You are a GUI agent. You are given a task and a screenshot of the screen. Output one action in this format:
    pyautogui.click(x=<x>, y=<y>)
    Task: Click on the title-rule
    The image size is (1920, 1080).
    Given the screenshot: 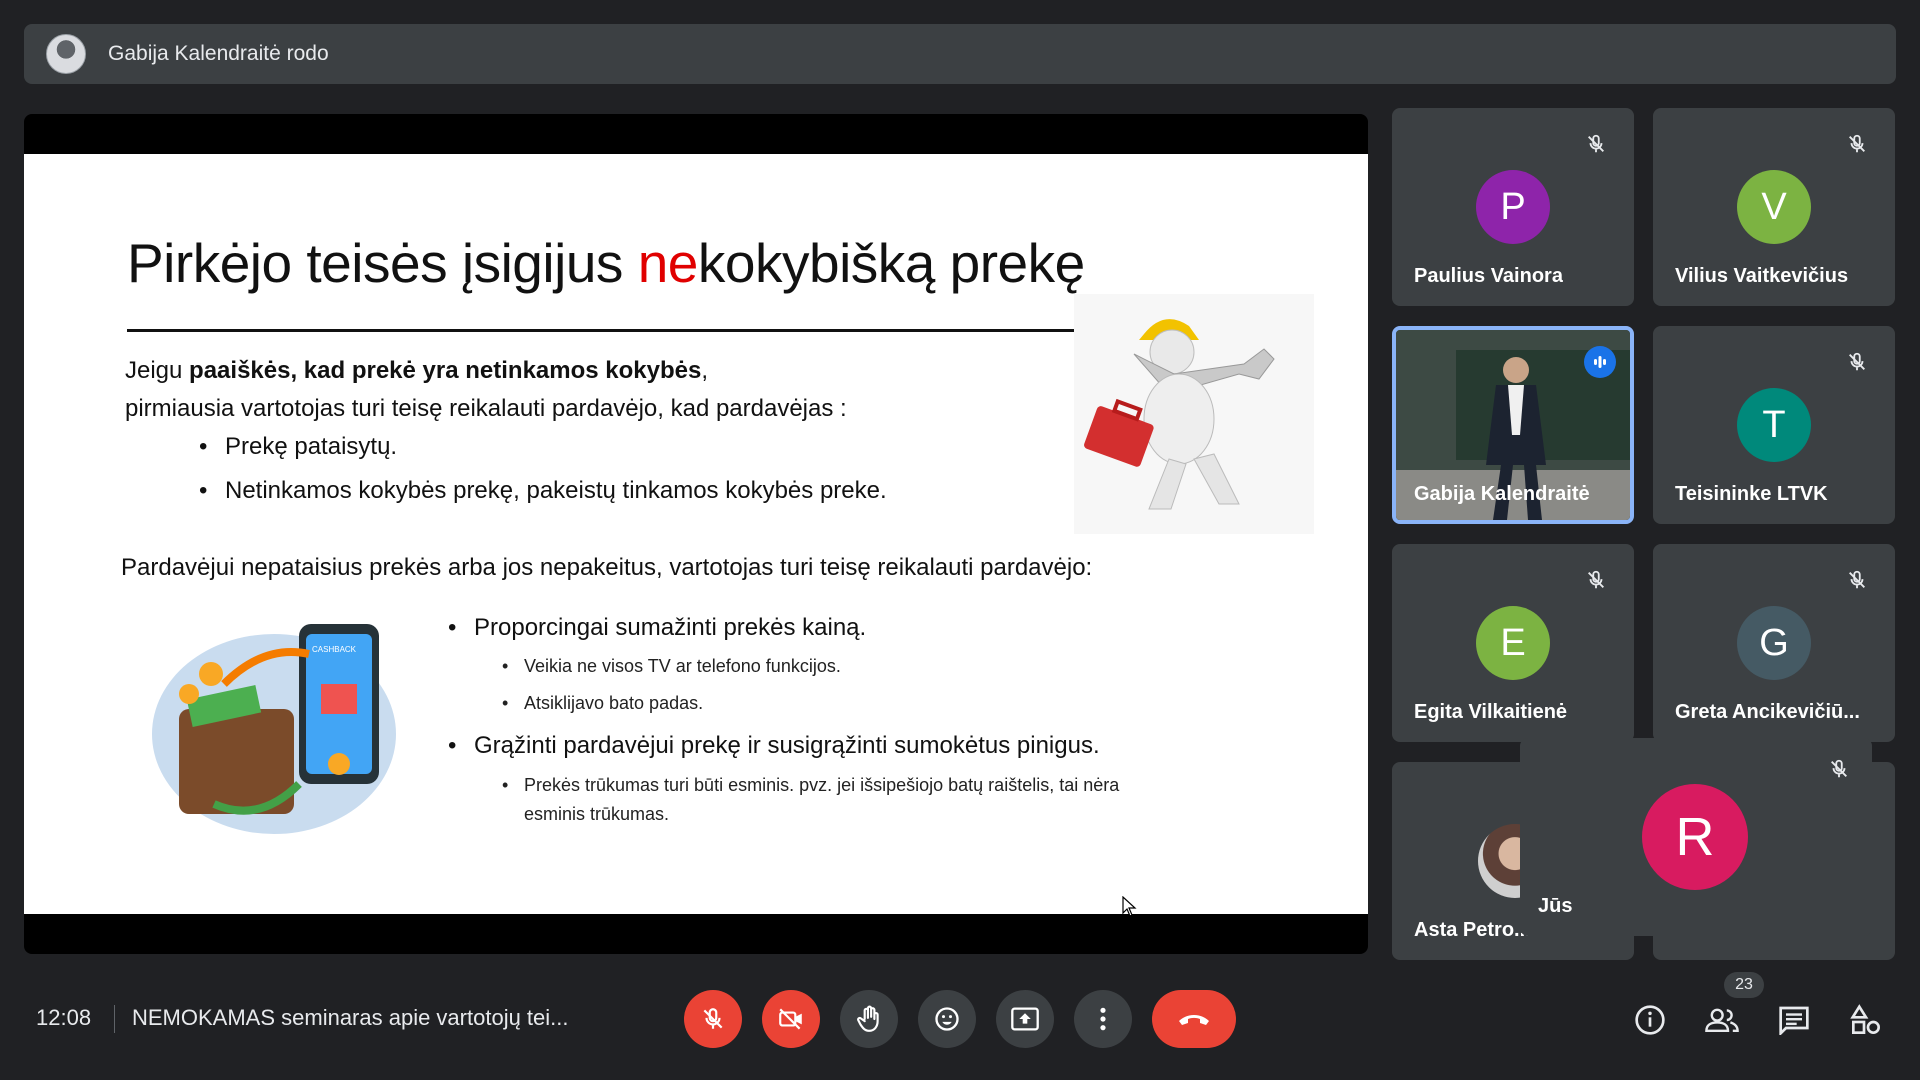 What is the action you would take?
    pyautogui.click(x=601, y=330)
    